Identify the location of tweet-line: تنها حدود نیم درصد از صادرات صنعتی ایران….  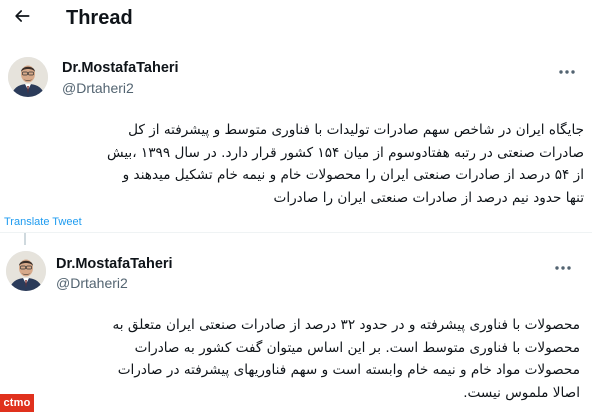
(428, 197).